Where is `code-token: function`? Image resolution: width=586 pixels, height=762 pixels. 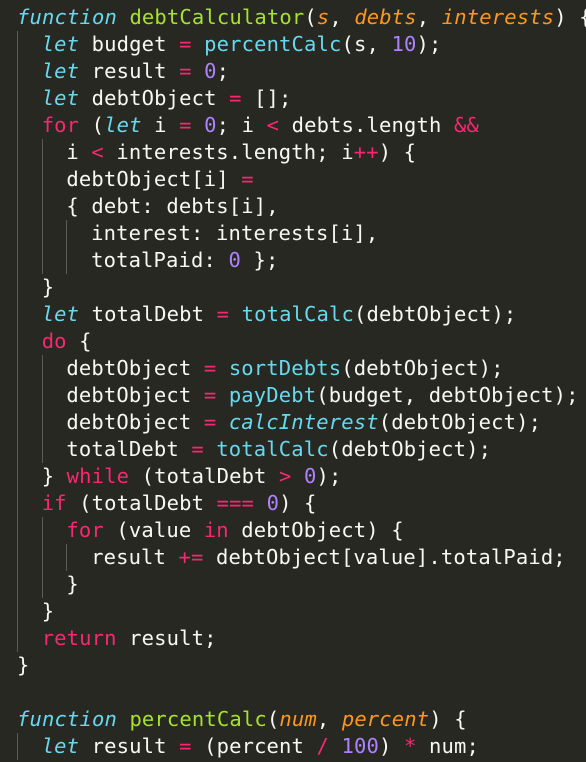
code-token: function is located at coordinates (67, 17).